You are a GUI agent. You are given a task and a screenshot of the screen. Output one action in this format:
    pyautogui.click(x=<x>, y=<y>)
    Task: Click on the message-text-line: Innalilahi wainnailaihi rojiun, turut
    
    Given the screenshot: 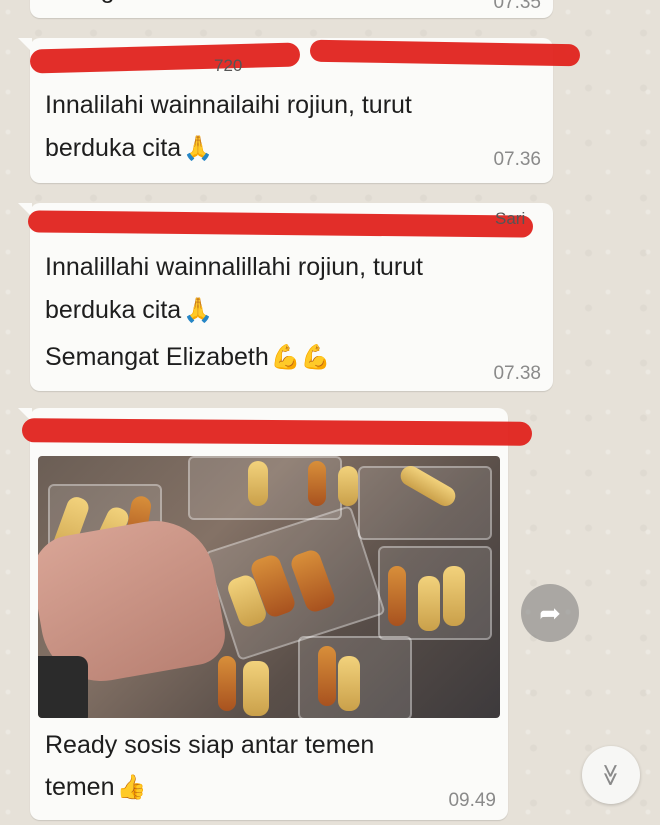 What is the action you would take?
    pyautogui.click(x=228, y=105)
    